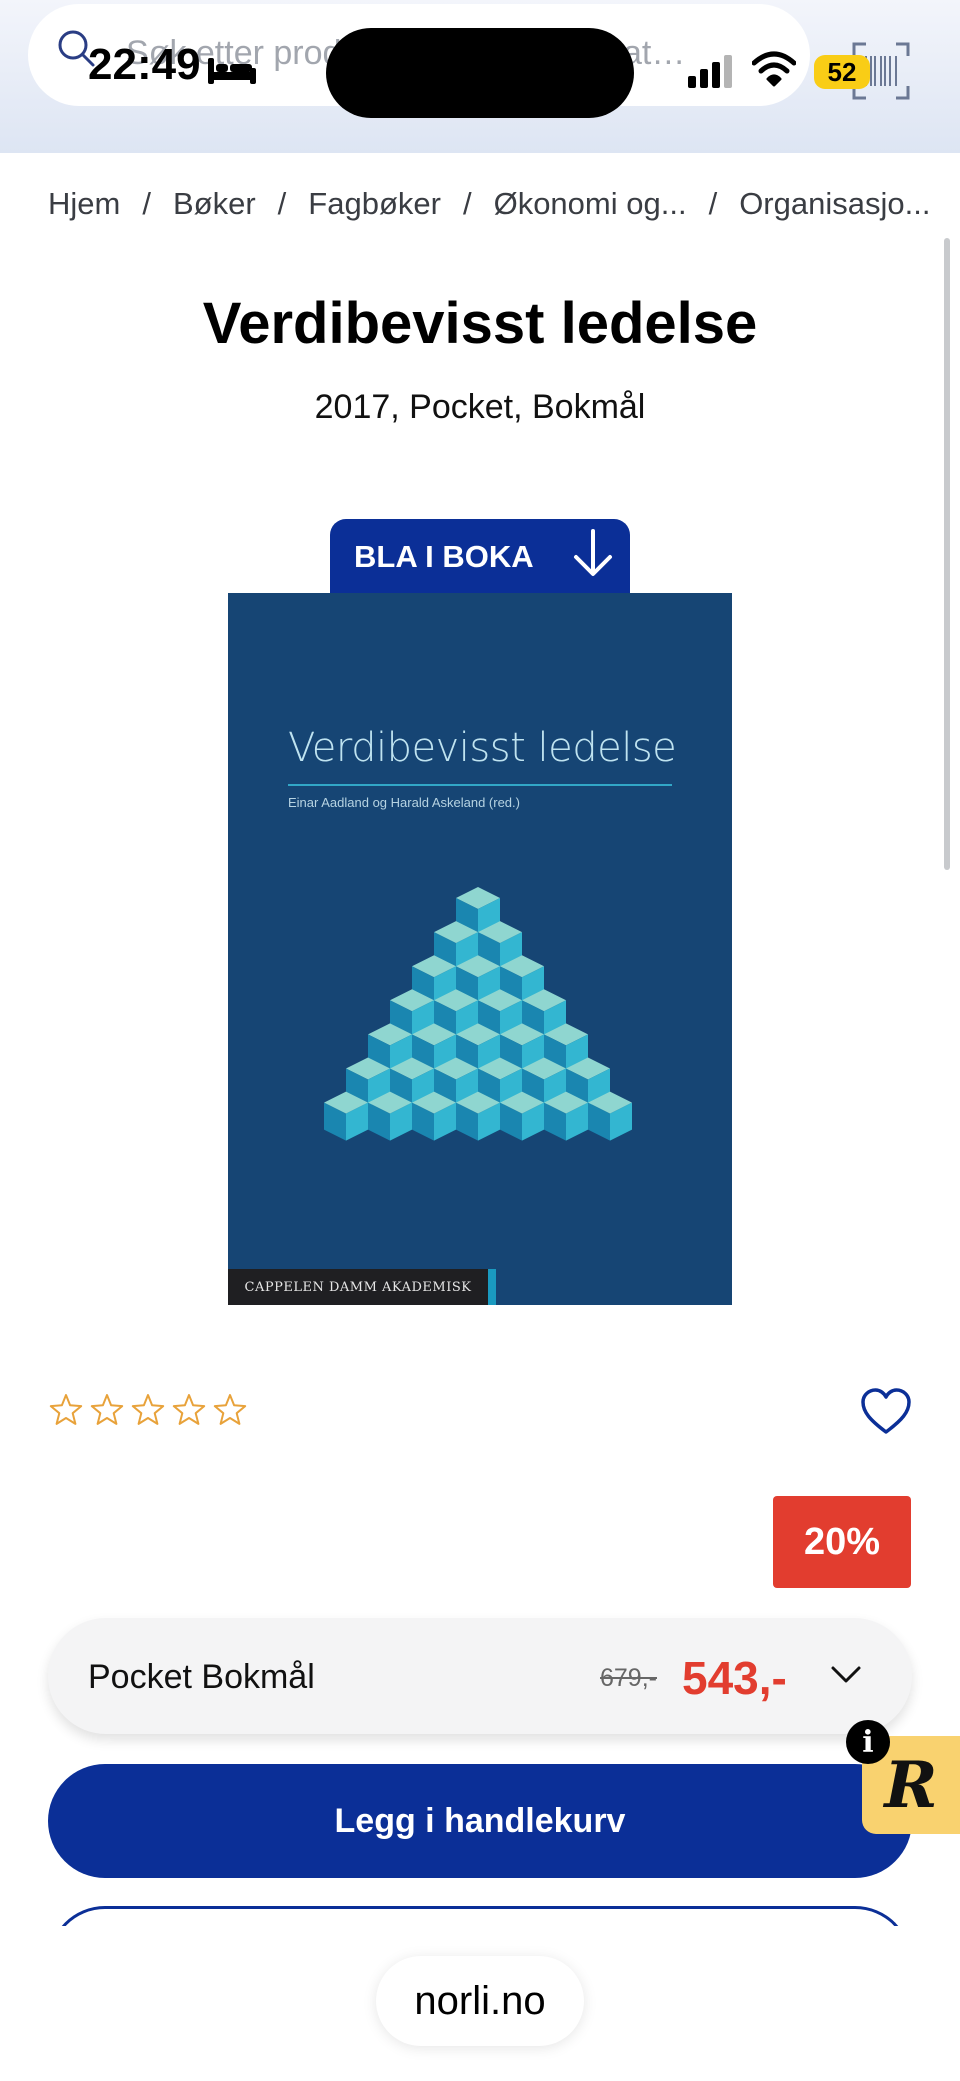  What do you see at coordinates (593, 552) in the screenshot?
I see `arrow-down-icon` at bounding box center [593, 552].